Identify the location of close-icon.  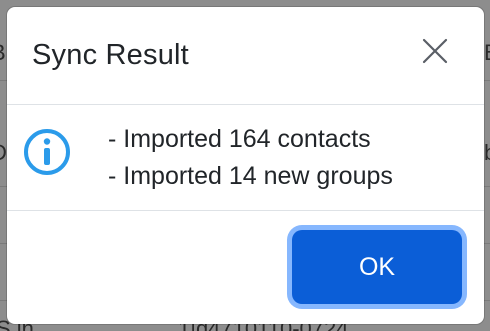
(435, 51).